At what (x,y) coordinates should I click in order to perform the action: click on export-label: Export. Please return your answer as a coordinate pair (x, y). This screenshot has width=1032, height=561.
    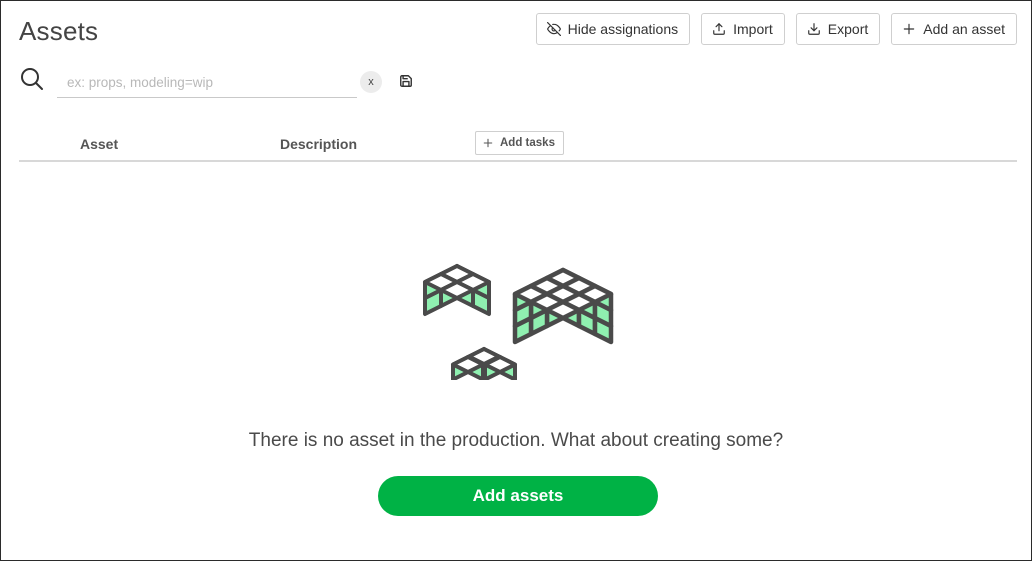
    Looking at the image, I should click on (848, 29).